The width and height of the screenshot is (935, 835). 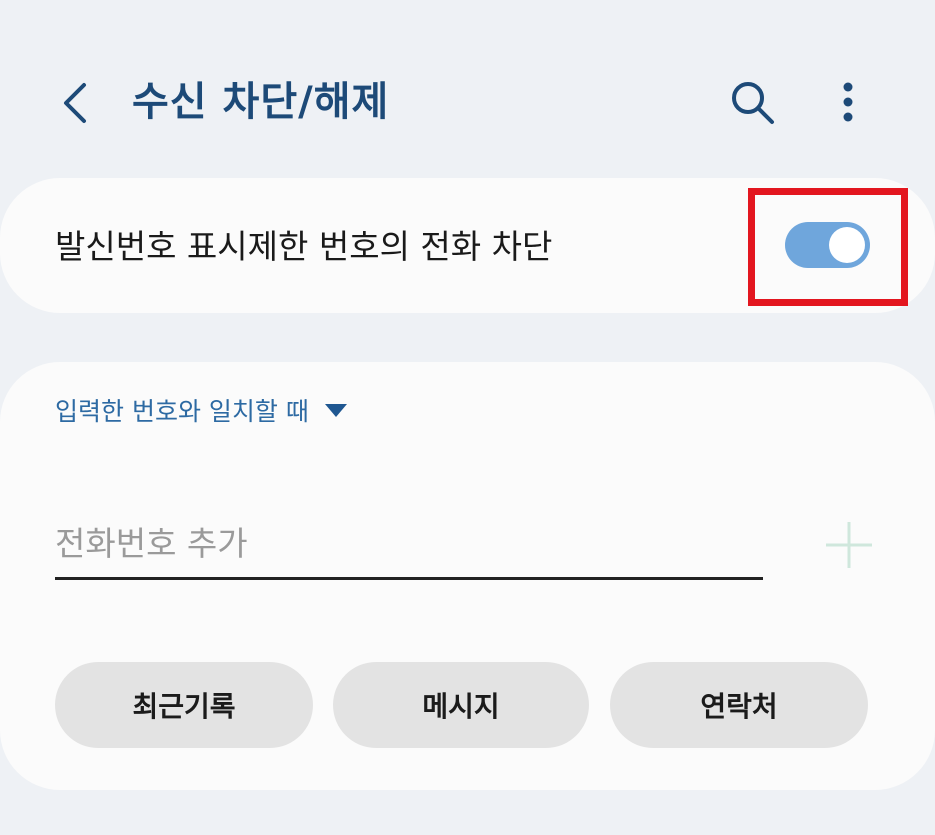 I want to click on plus-icon, so click(x=849, y=545).